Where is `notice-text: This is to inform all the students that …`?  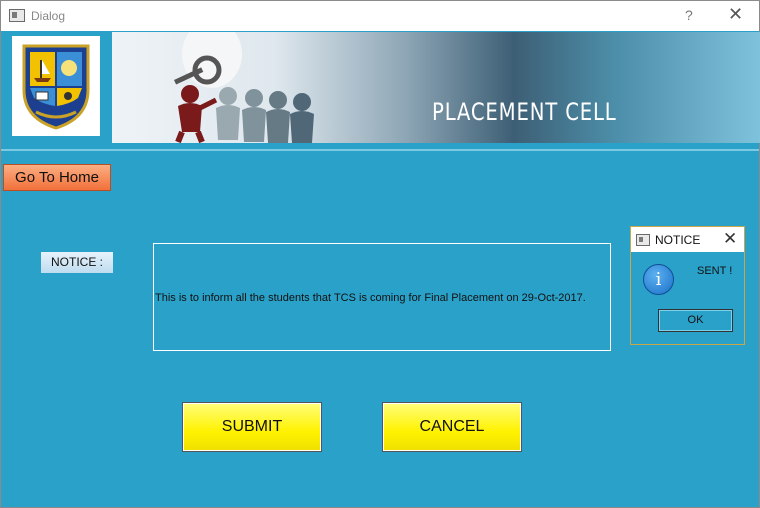 notice-text: This is to inform all the students that … is located at coordinates (370, 298).